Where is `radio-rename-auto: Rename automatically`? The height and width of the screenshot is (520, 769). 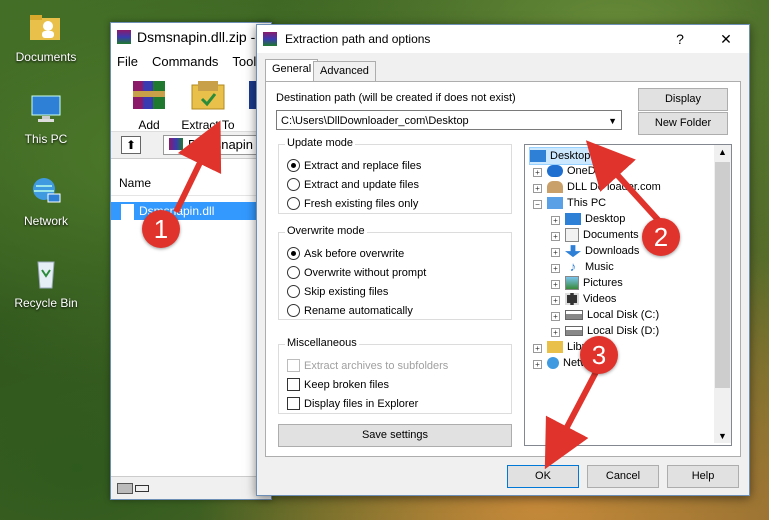
radio-rename-auto: Rename automatically is located at coordinates (350, 311).